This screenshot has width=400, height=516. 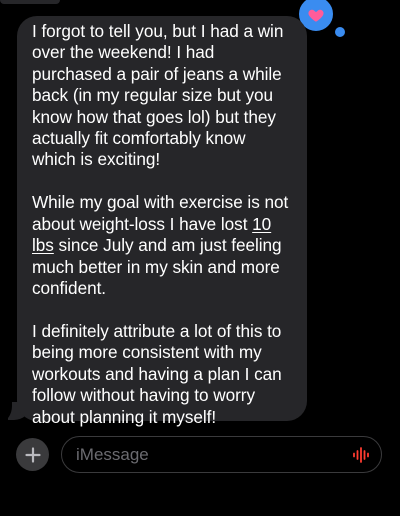 I want to click on imessage-placeholder: iMessage, so click(x=112, y=454).